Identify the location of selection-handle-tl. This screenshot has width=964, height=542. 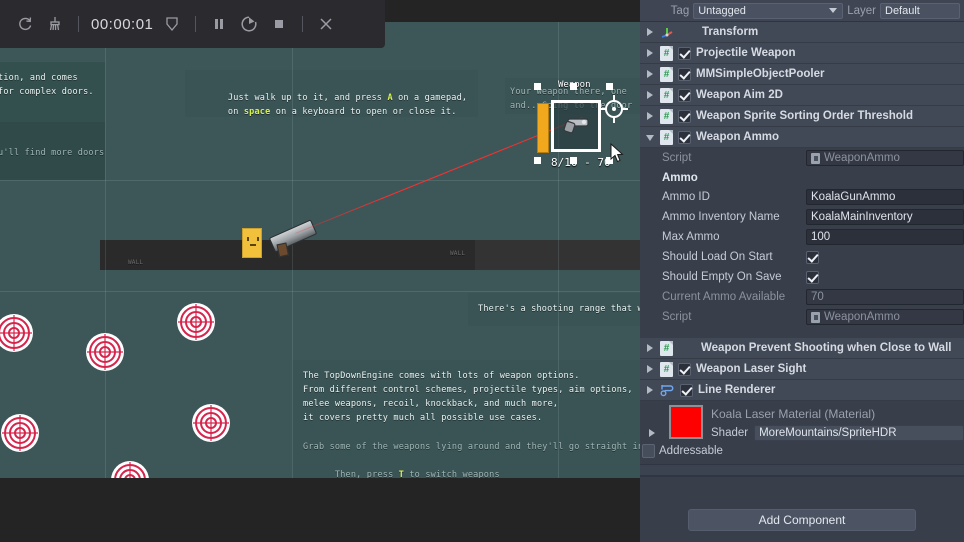
(537, 86).